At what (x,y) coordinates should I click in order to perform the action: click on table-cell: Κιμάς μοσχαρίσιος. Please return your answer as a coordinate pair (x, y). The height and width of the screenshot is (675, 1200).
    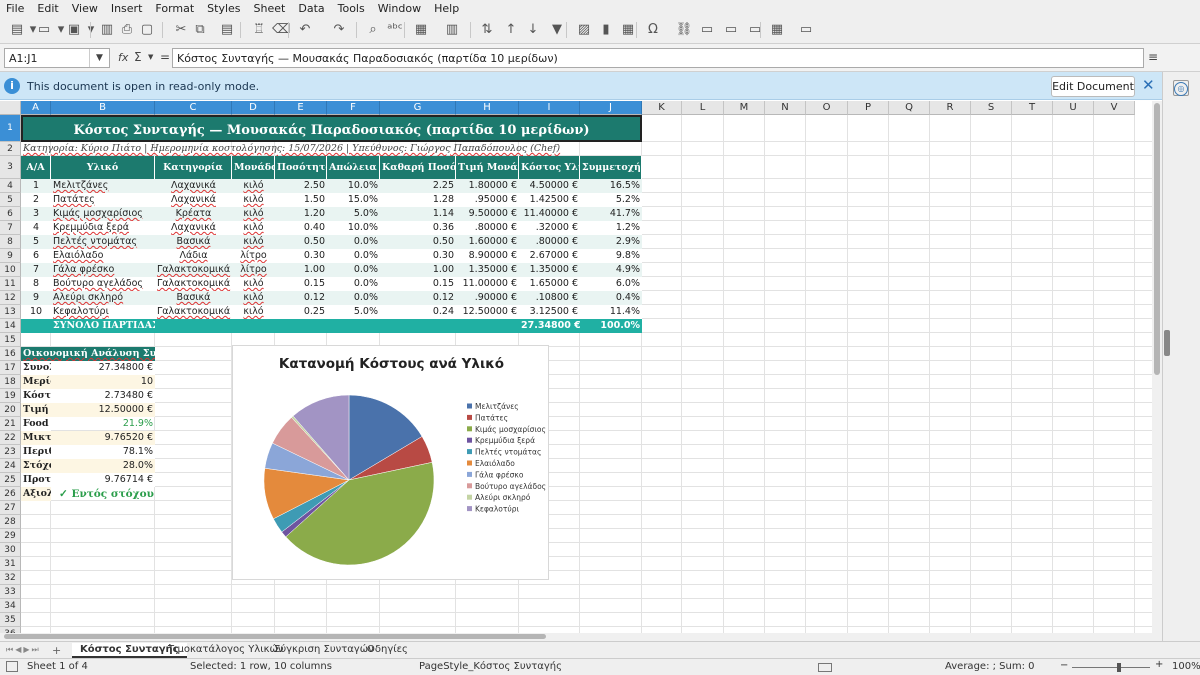
    Looking at the image, I should click on (103, 214).